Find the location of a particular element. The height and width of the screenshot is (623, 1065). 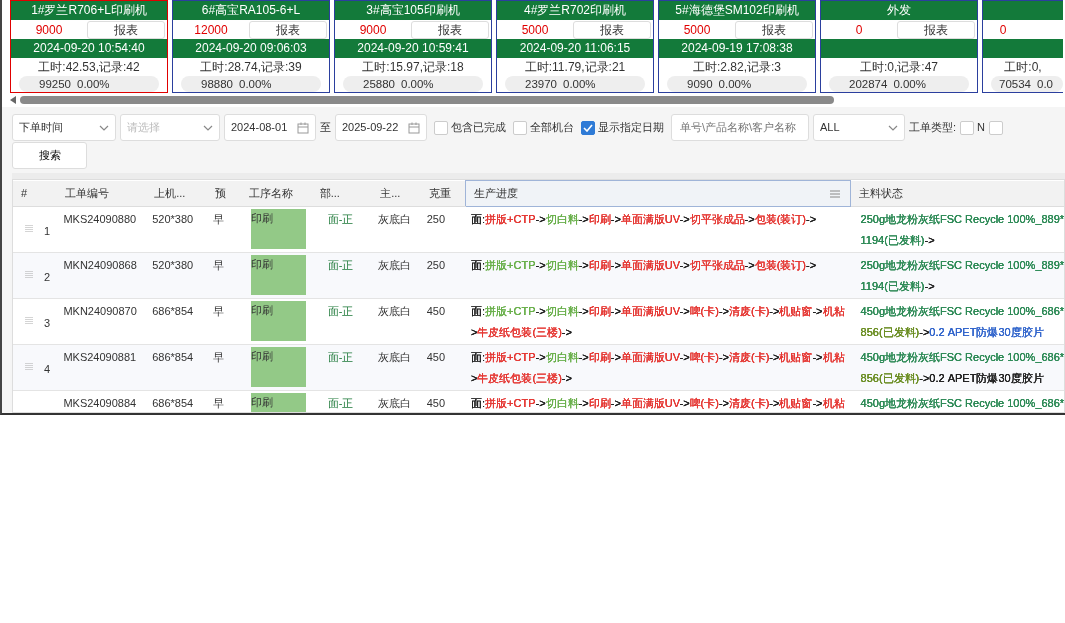

progress-line: >牛皮纸包装(三楼)-> is located at coordinates (522, 332).